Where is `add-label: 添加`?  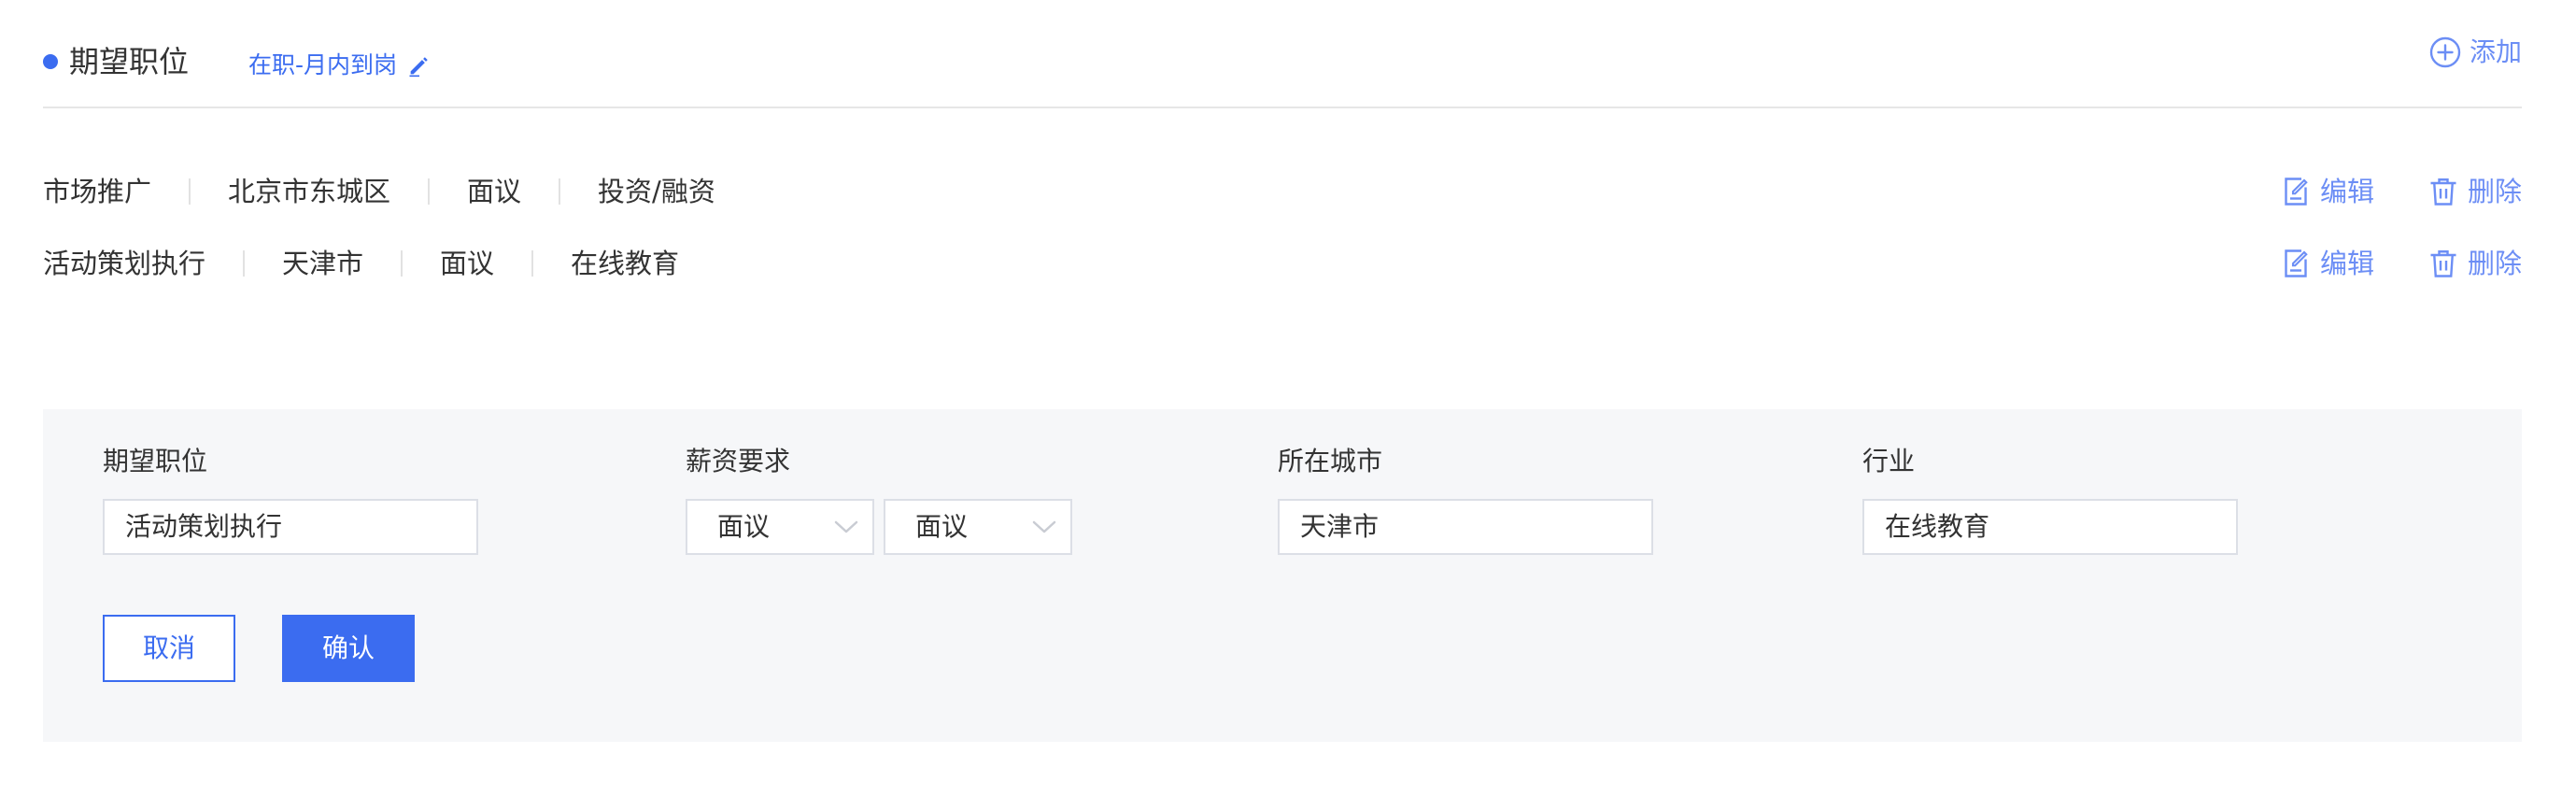 add-label: 添加 is located at coordinates (2495, 52).